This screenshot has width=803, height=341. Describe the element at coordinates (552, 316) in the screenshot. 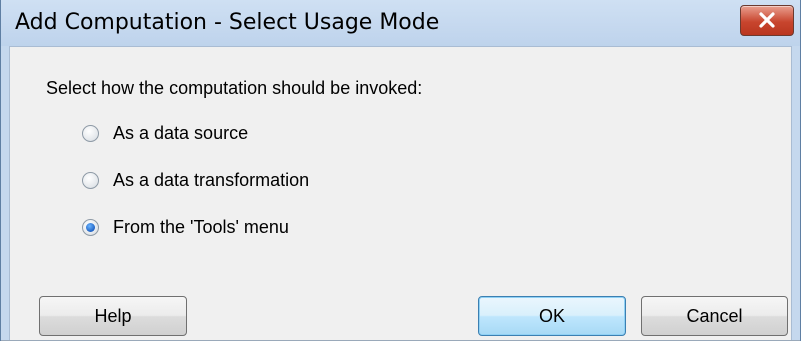

I see `ok-button: OK` at that location.